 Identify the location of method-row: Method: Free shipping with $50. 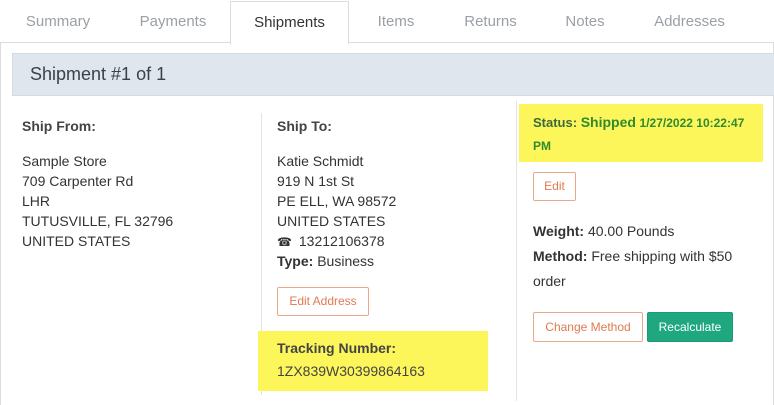
(632, 256).